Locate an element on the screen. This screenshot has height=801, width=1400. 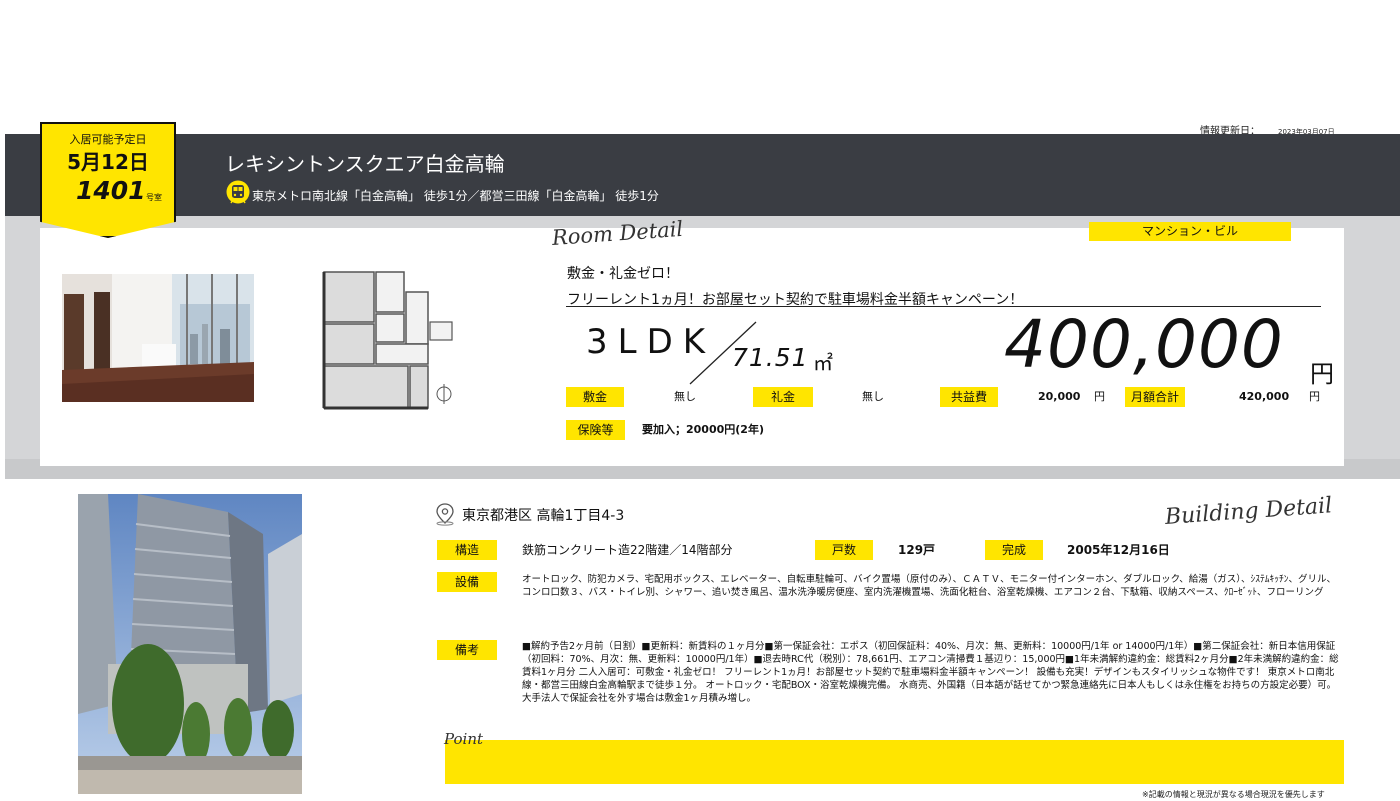
building-detail-heading: Building Detail is located at coordinates (1248, 511).